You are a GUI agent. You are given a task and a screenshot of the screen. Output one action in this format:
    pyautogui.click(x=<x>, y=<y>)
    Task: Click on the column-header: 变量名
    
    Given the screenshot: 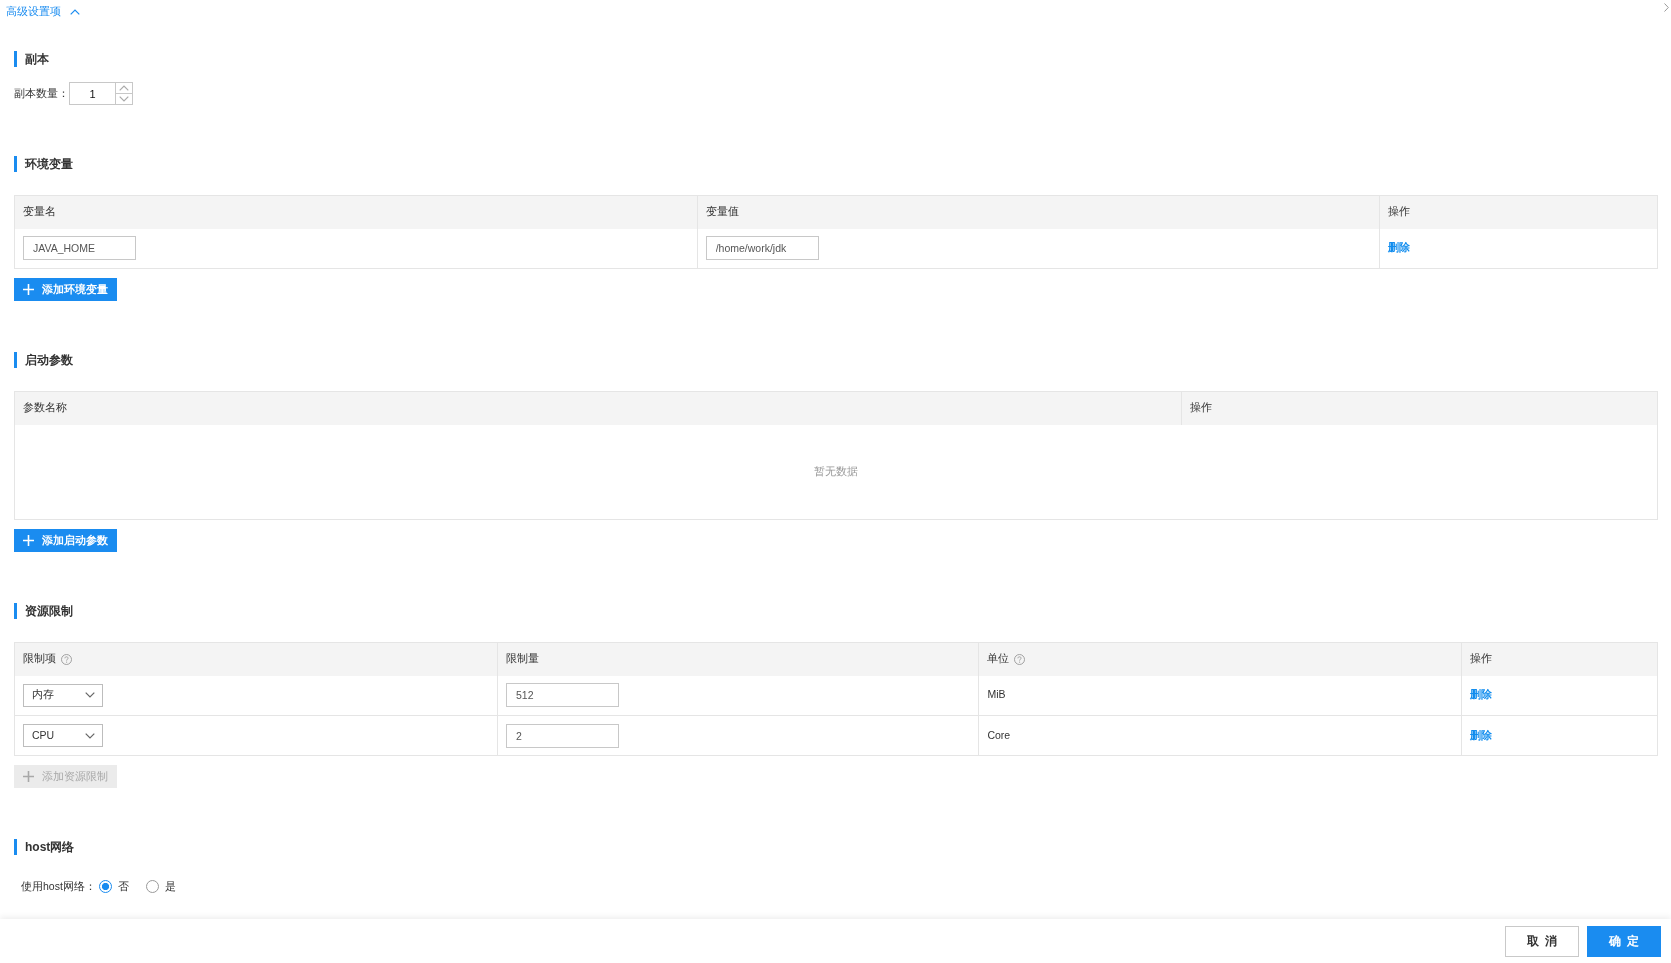 What is the action you would take?
    pyautogui.click(x=39, y=212)
    